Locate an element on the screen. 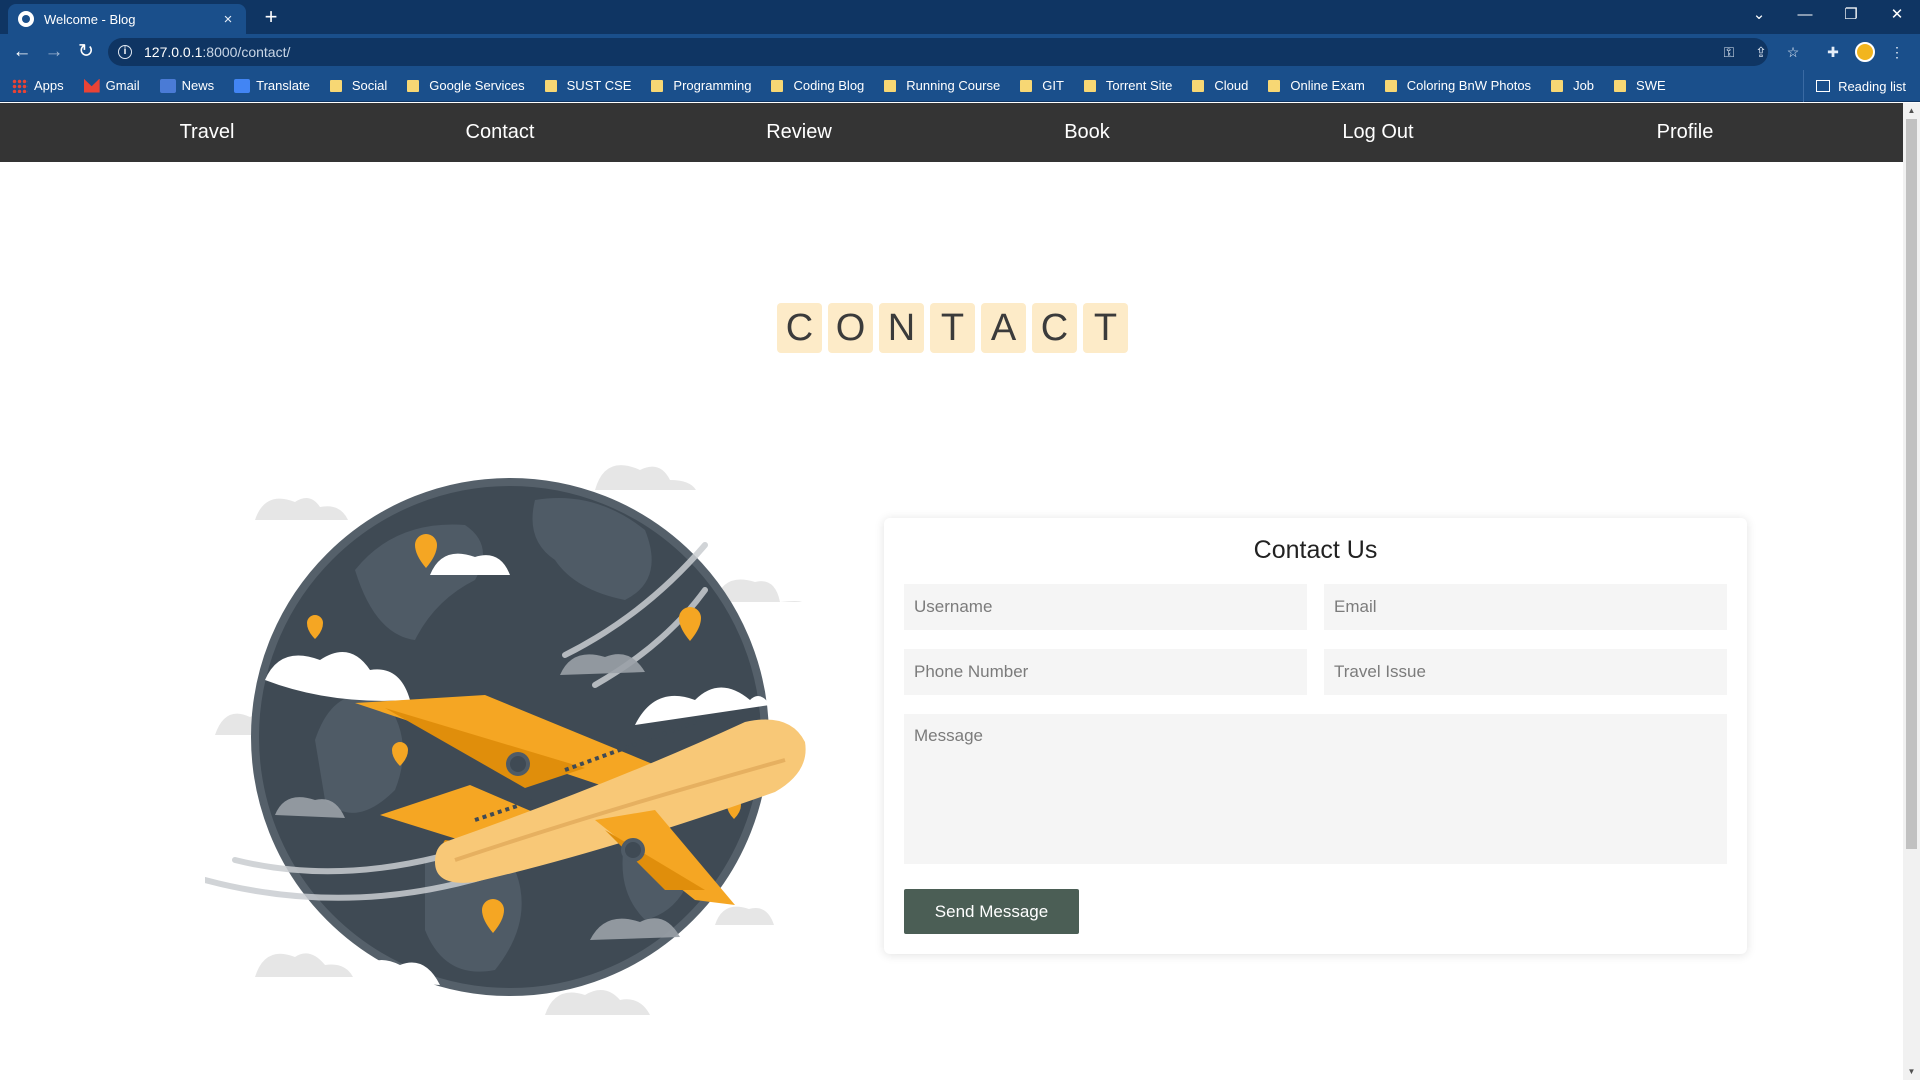 The image size is (1920, 1080). bookmark-folder: SUST CSE is located at coordinates (587, 85).